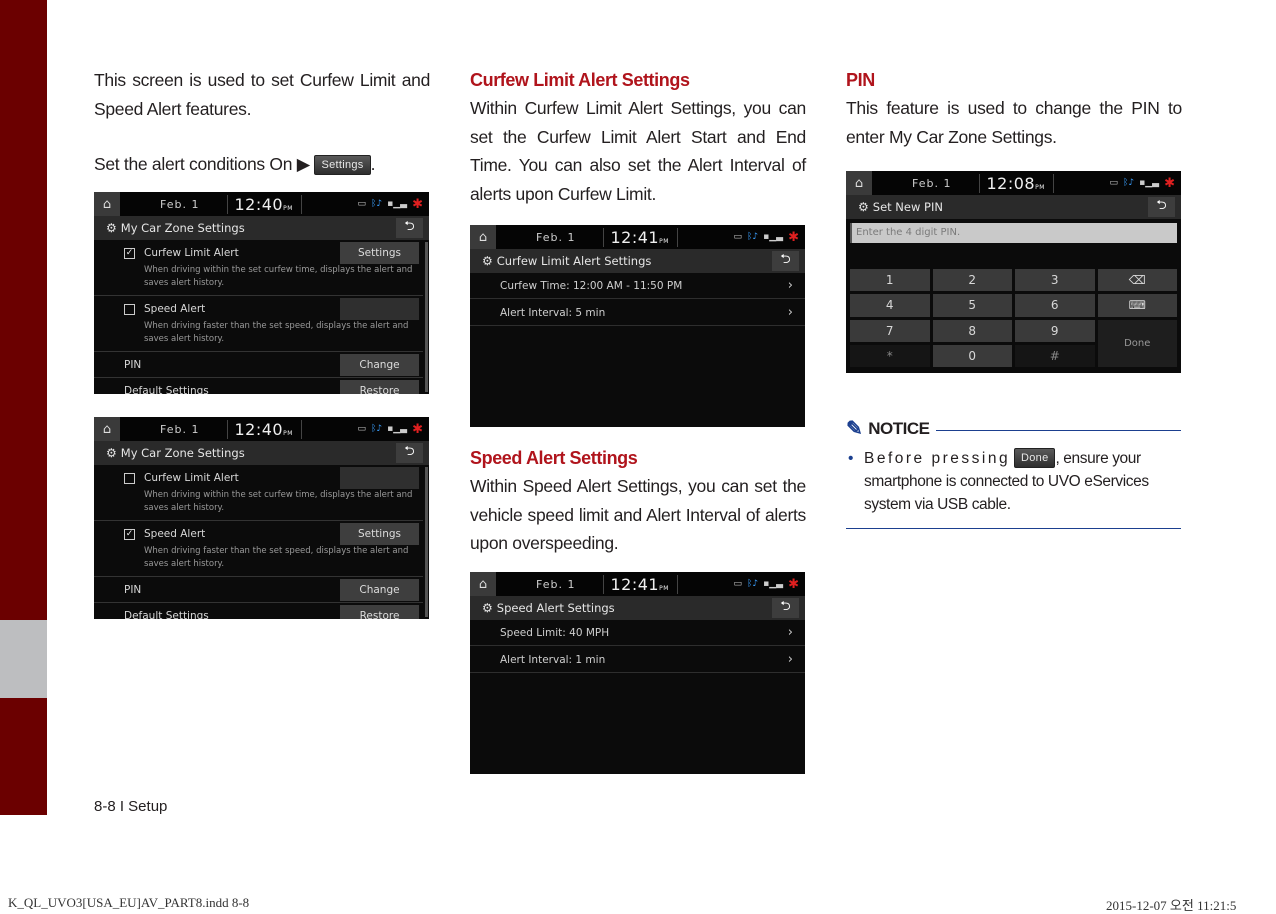  Describe the element at coordinates (1055, 330) in the screenshot. I see `key-9: 9` at that location.